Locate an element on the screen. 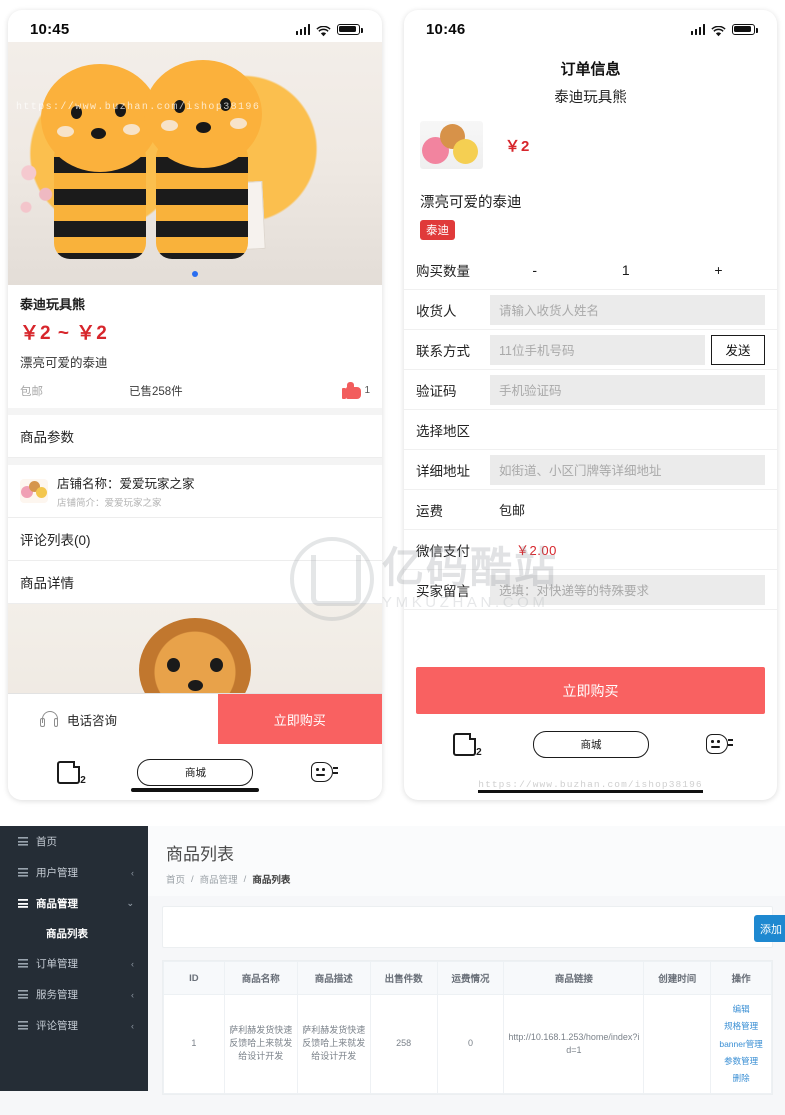  receiver-input: 请输入收货人姓名 is located at coordinates (627, 309).